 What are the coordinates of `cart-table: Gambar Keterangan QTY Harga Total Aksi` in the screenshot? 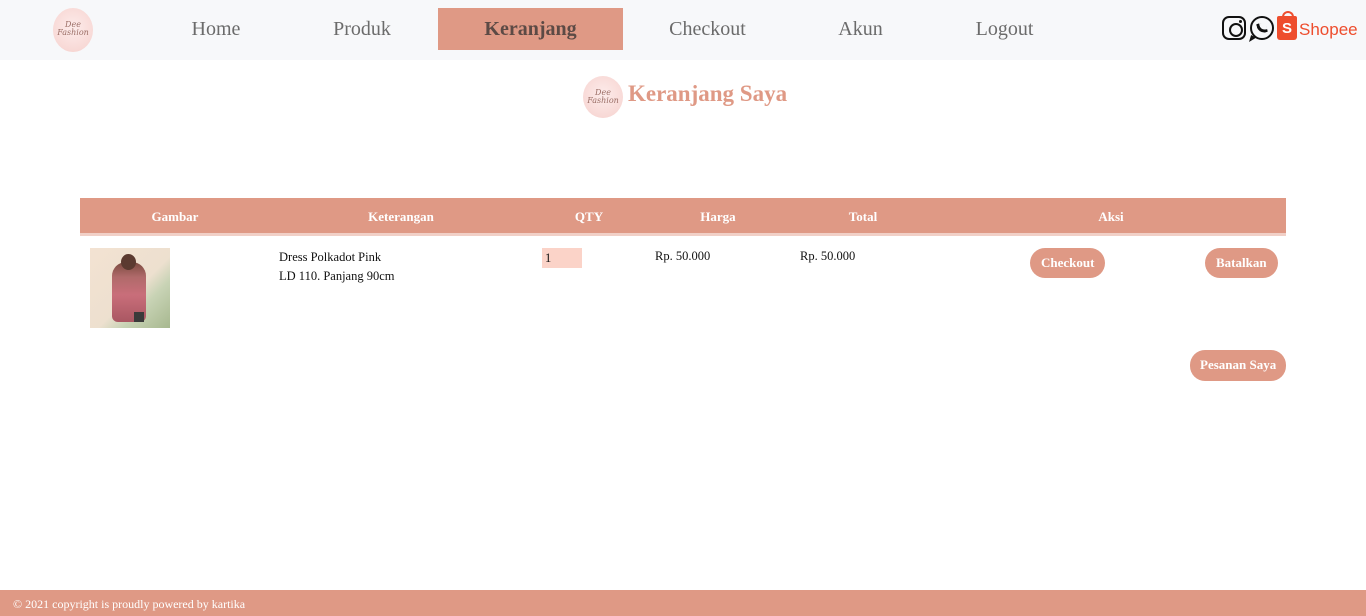 It's located at (683, 217).